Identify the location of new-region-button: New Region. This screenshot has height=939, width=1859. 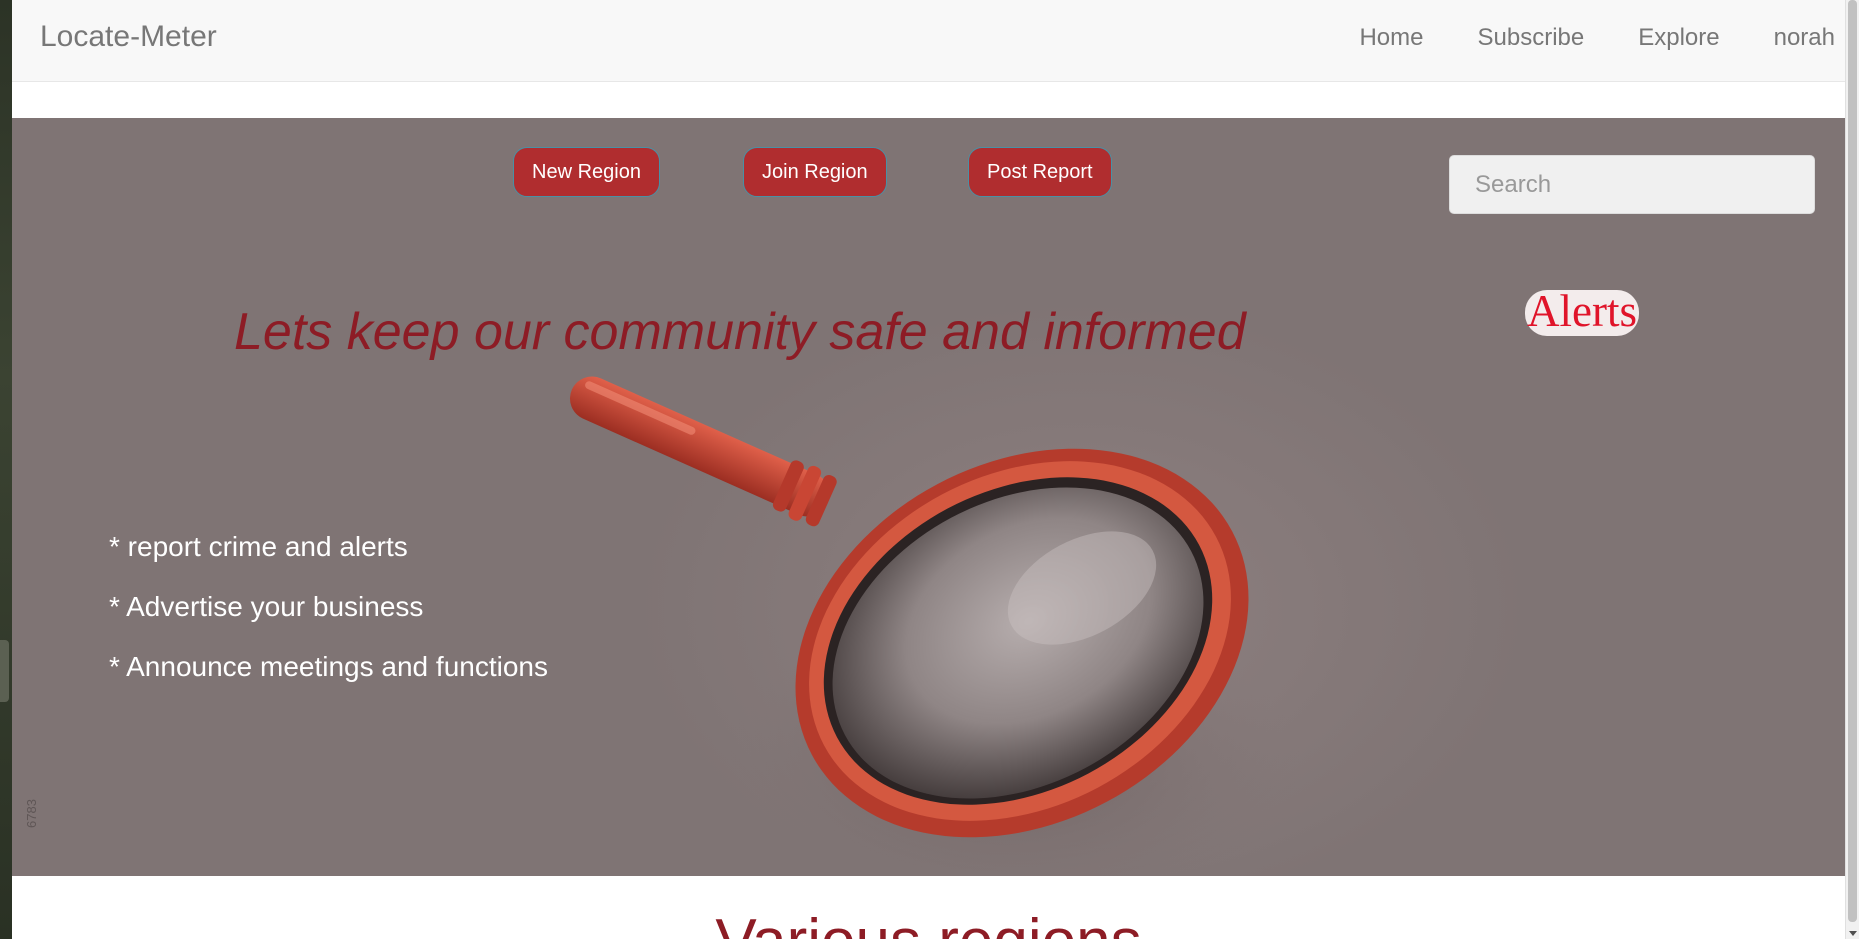
(586, 172).